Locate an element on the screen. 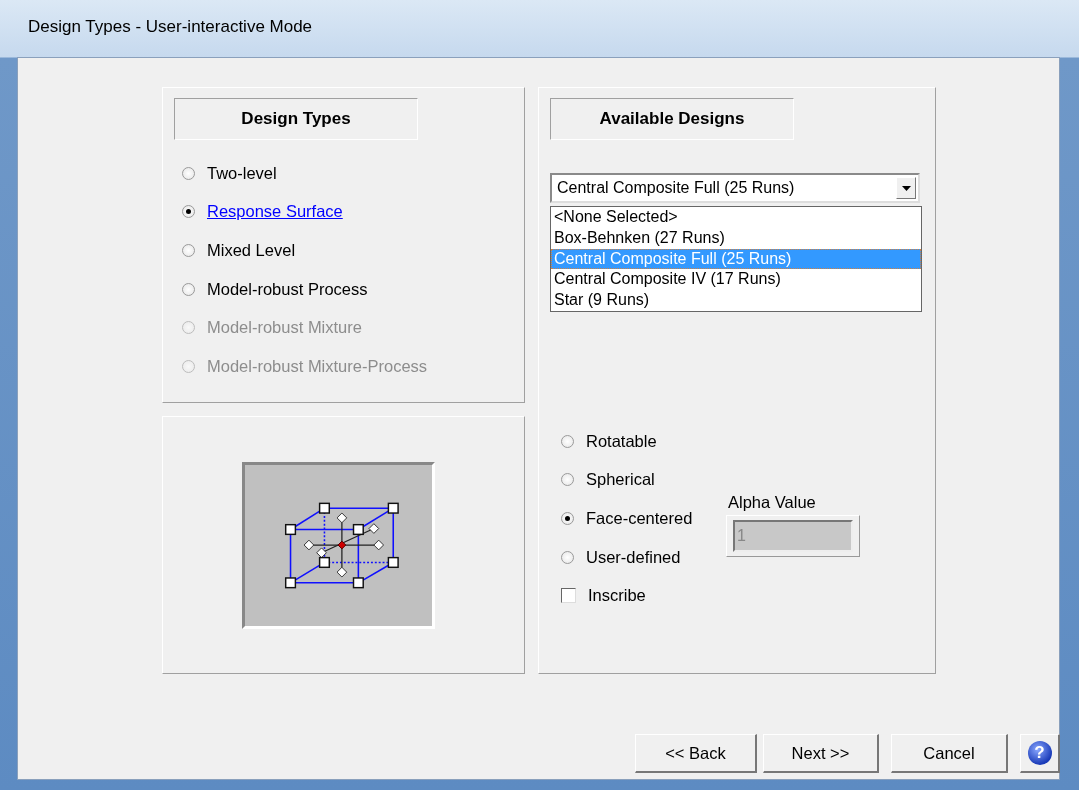  list-item: Star (9 Runs) is located at coordinates (736, 300).